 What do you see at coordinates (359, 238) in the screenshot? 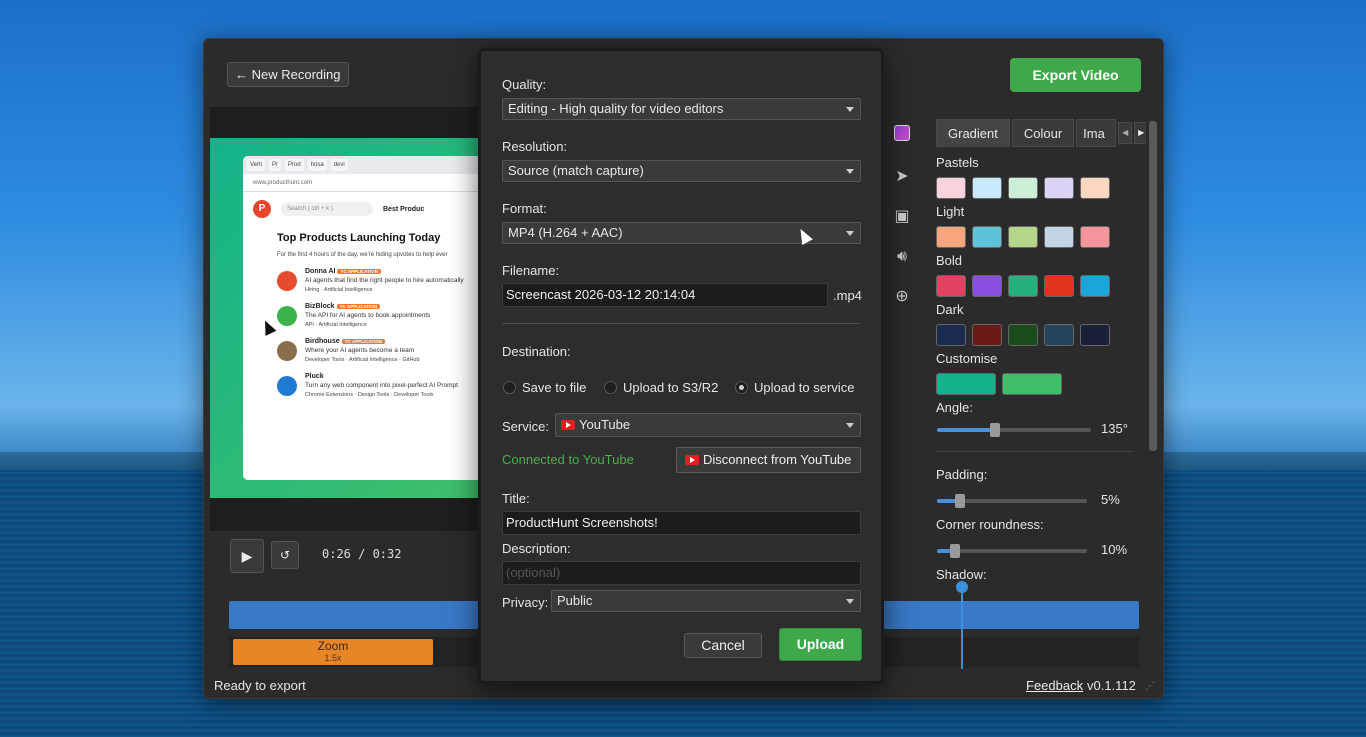
I see `ph-heading: Top Products Launching Today` at bounding box center [359, 238].